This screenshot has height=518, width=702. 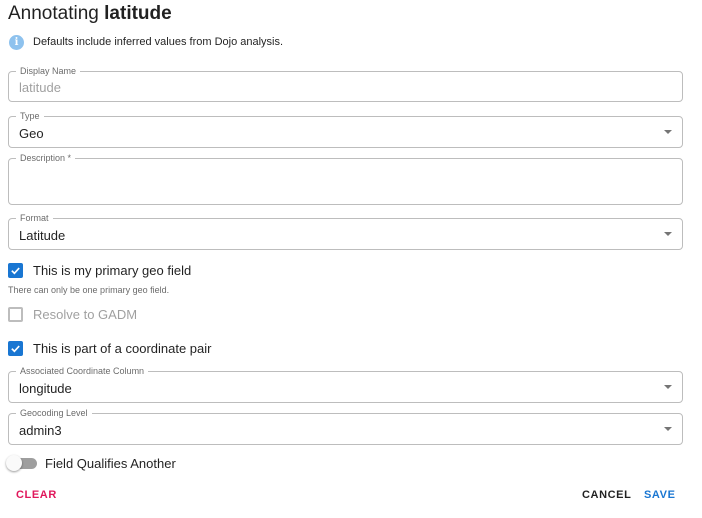 What do you see at coordinates (345, 384) in the screenshot?
I see `associated-column-select: Associated Coordinate Column longitude` at bounding box center [345, 384].